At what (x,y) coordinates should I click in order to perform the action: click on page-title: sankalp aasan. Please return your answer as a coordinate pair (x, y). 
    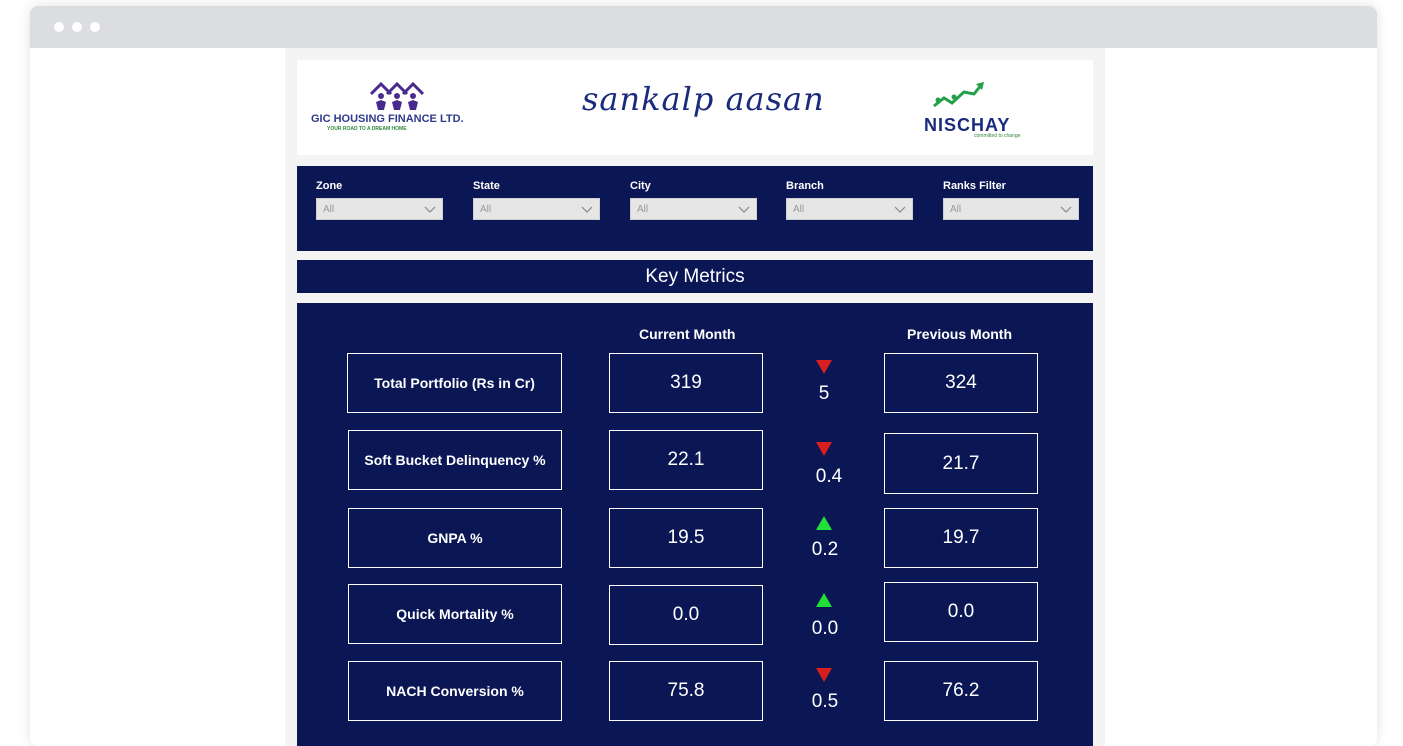
    Looking at the image, I should click on (703, 99).